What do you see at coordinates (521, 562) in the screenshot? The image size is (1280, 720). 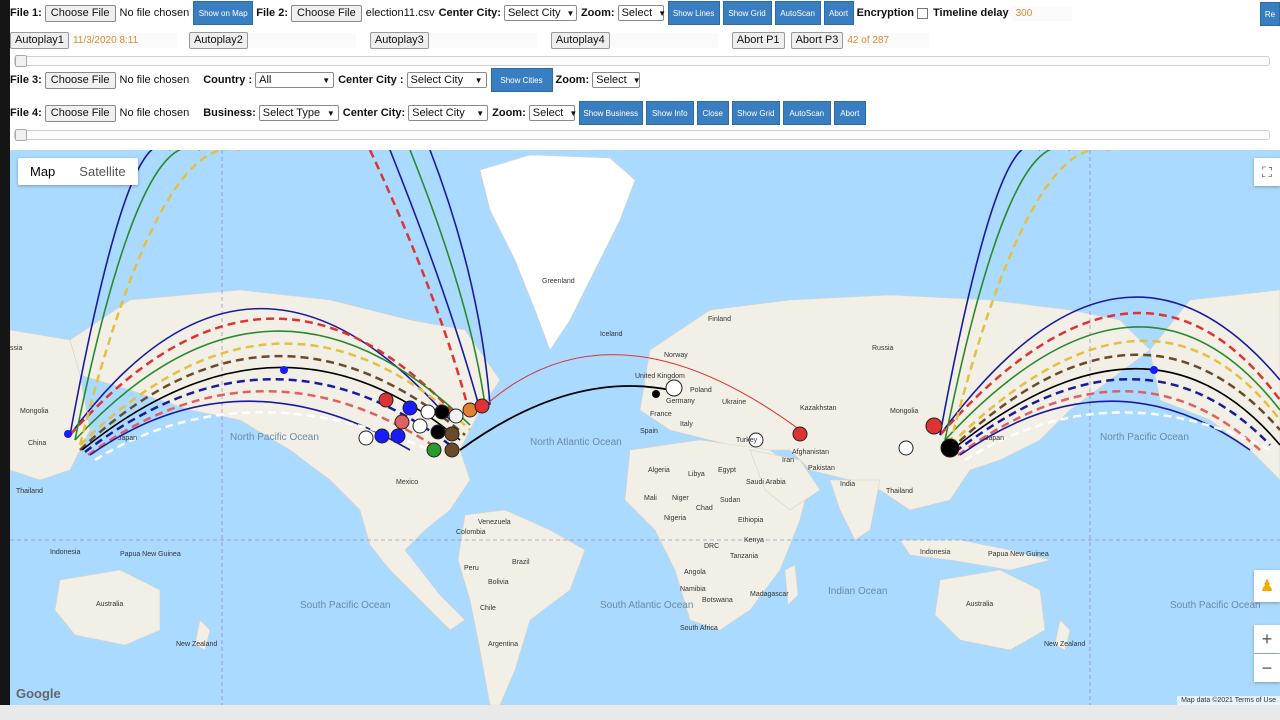 I see `map-label: Brazil` at bounding box center [521, 562].